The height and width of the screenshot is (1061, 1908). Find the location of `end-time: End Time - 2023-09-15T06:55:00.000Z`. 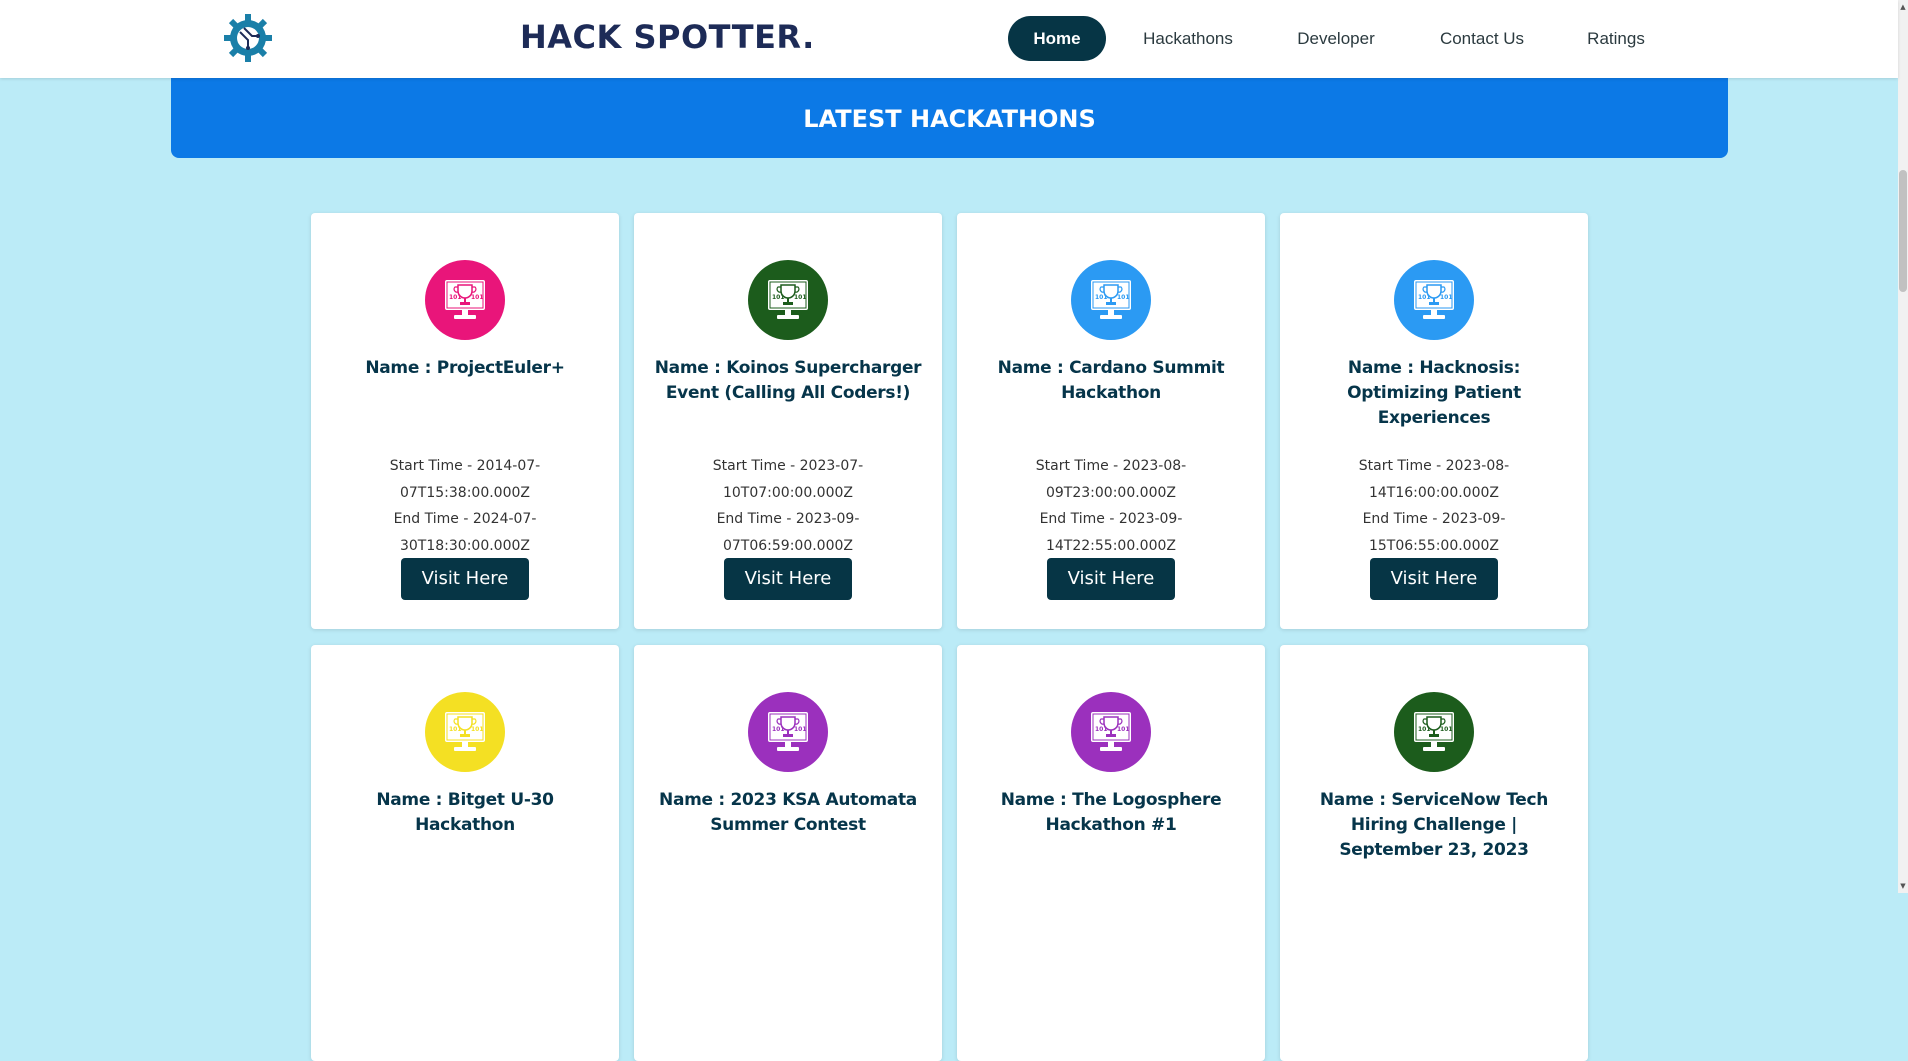

end-time: End Time - 2023-09-15T06:55:00.000Z is located at coordinates (1434, 532).